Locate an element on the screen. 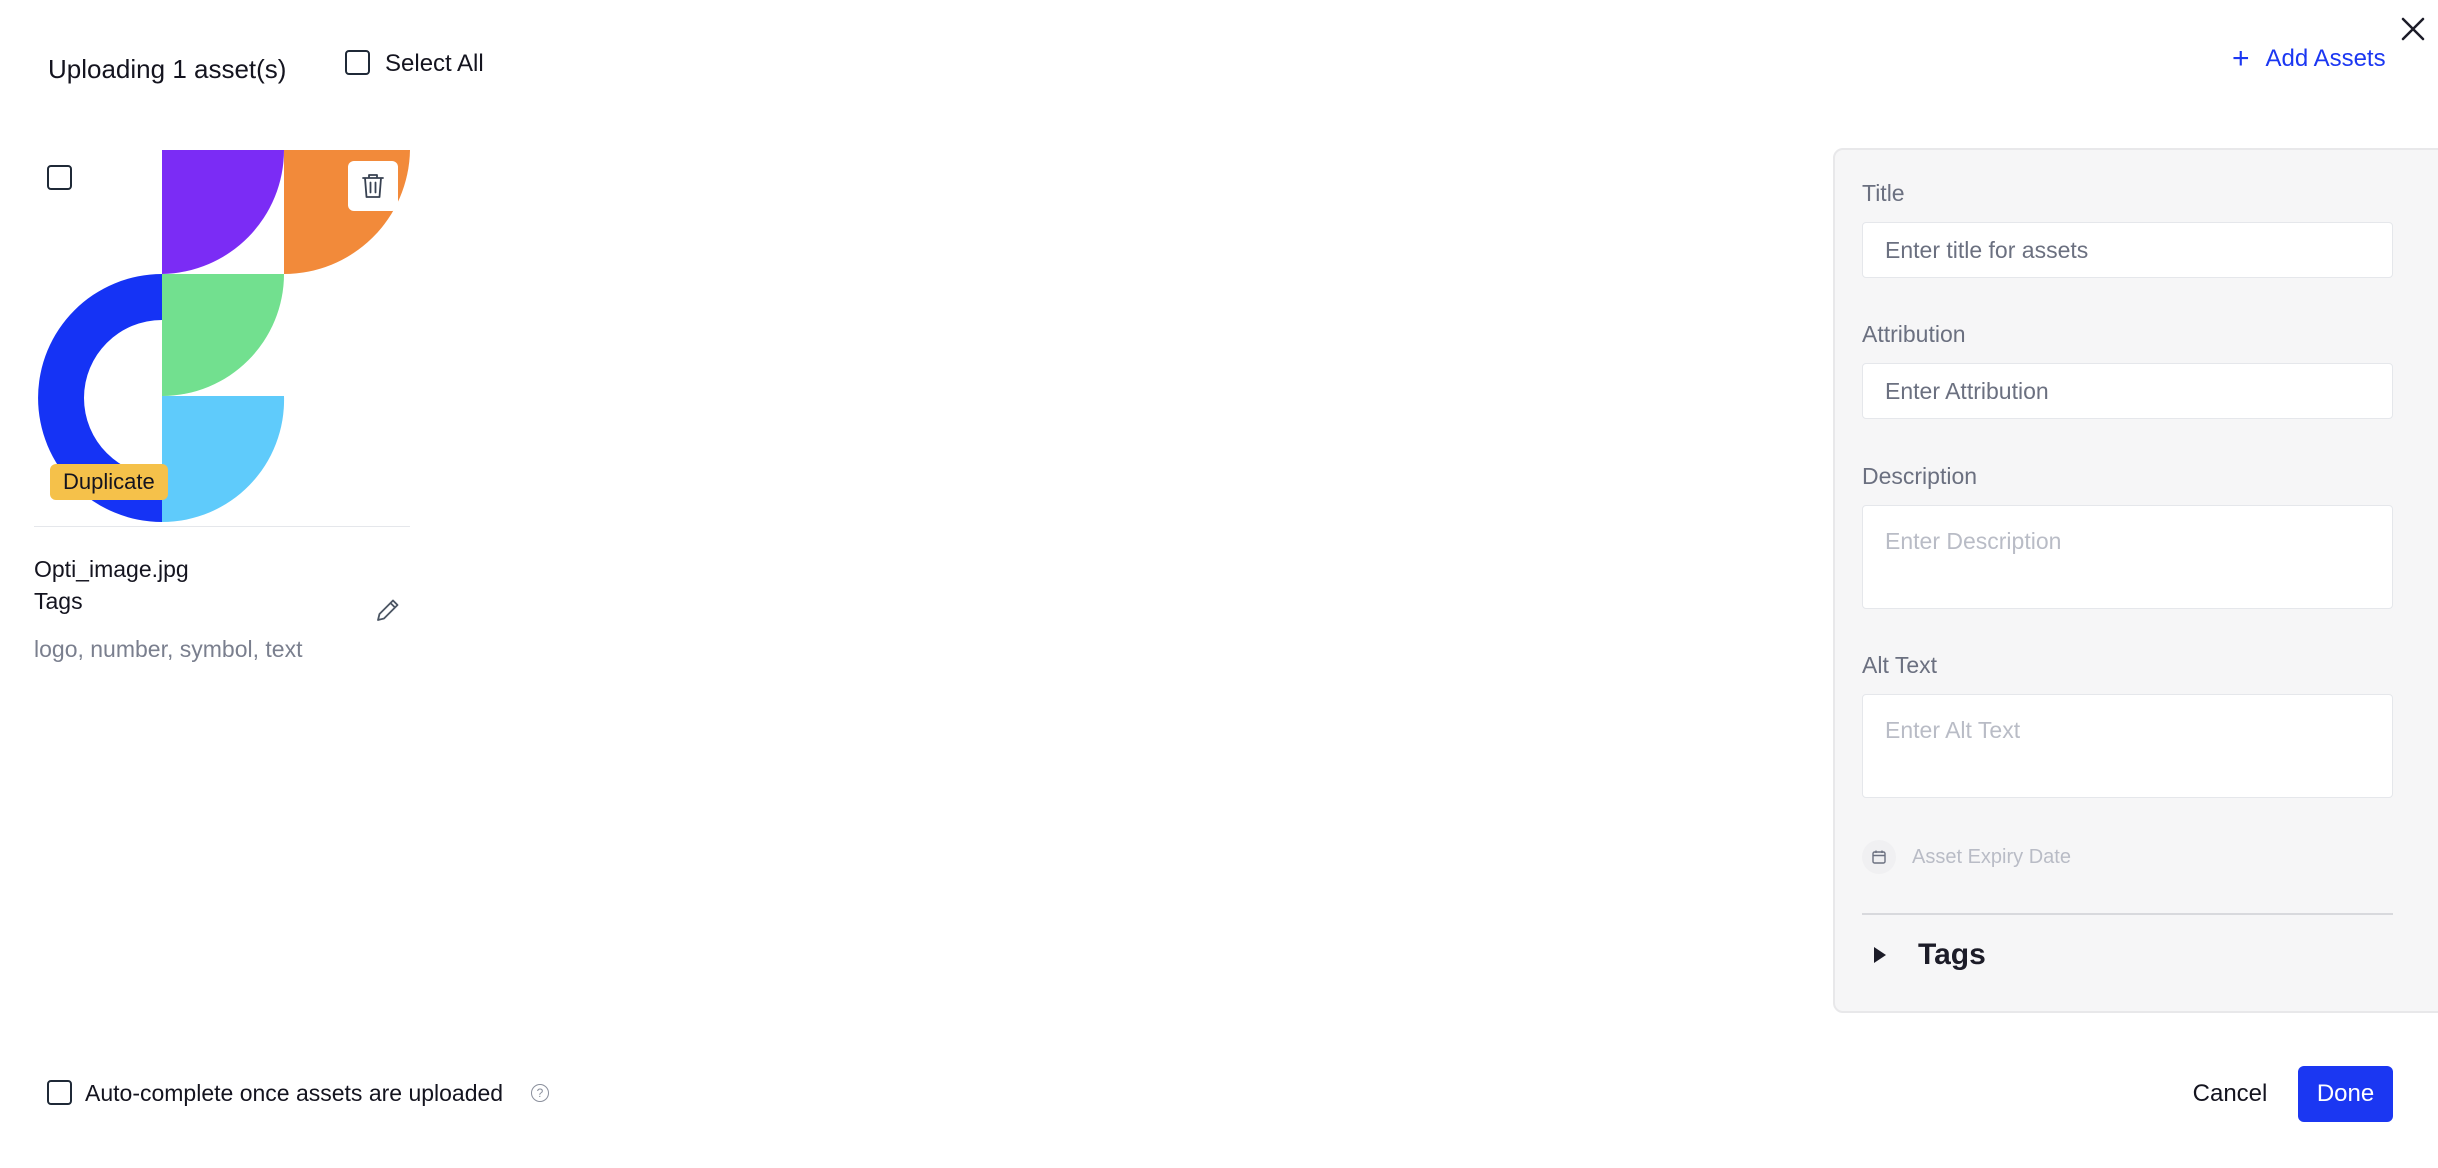 This screenshot has width=2438, height=1168. asset-file-name: Opti_image.jpg is located at coordinates (111, 569).